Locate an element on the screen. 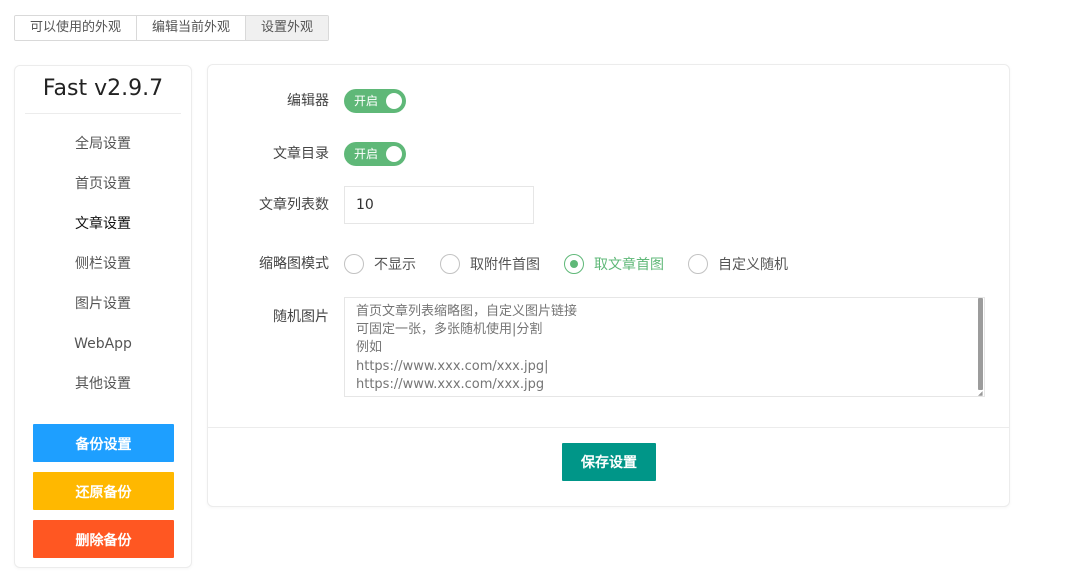  toc-switch: 开启 is located at coordinates (375, 154).